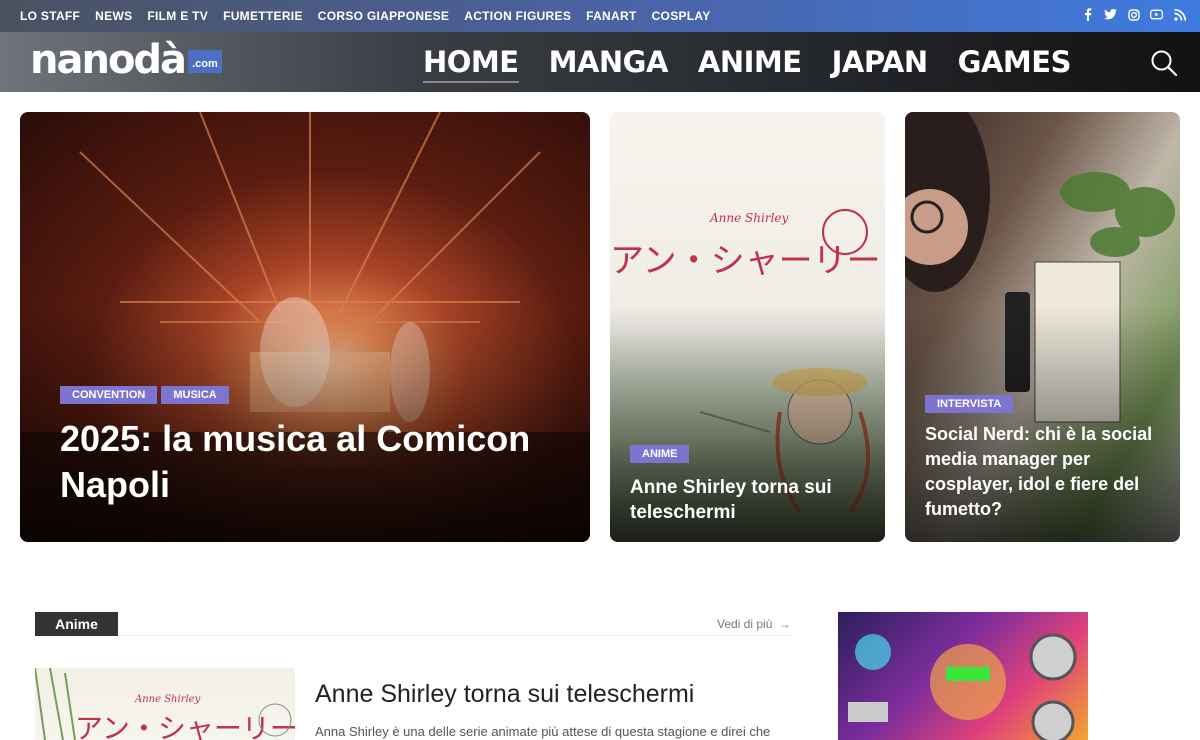  Describe the element at coordinates (76, 624) in the screenshot. I see `section-label-anime: Anime` at that location.